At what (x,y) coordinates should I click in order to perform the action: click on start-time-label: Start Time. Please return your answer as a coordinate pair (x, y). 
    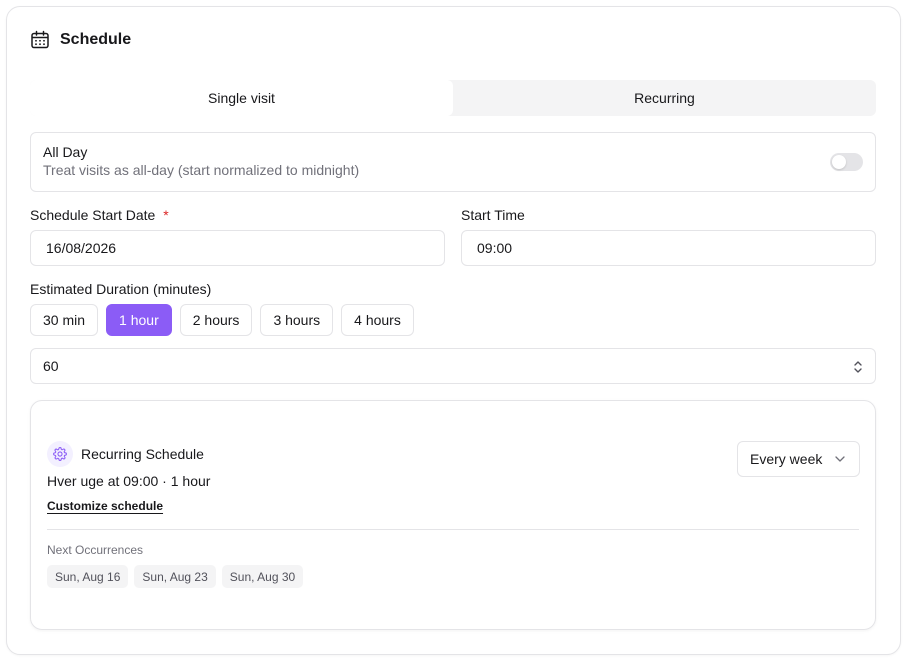
    Looking at the image, I should click on (493, 215).